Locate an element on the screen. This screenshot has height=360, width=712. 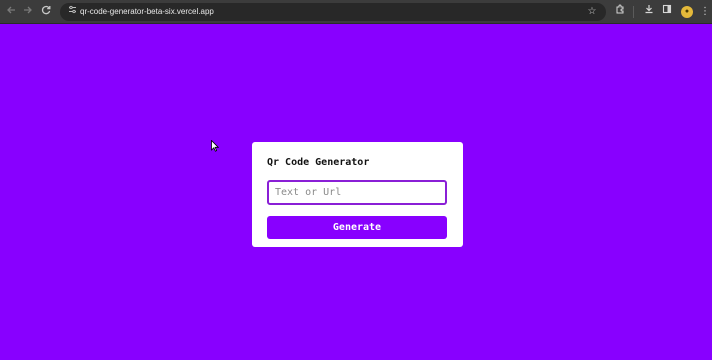
text-or-url-input is located at coordinates (357, 192).